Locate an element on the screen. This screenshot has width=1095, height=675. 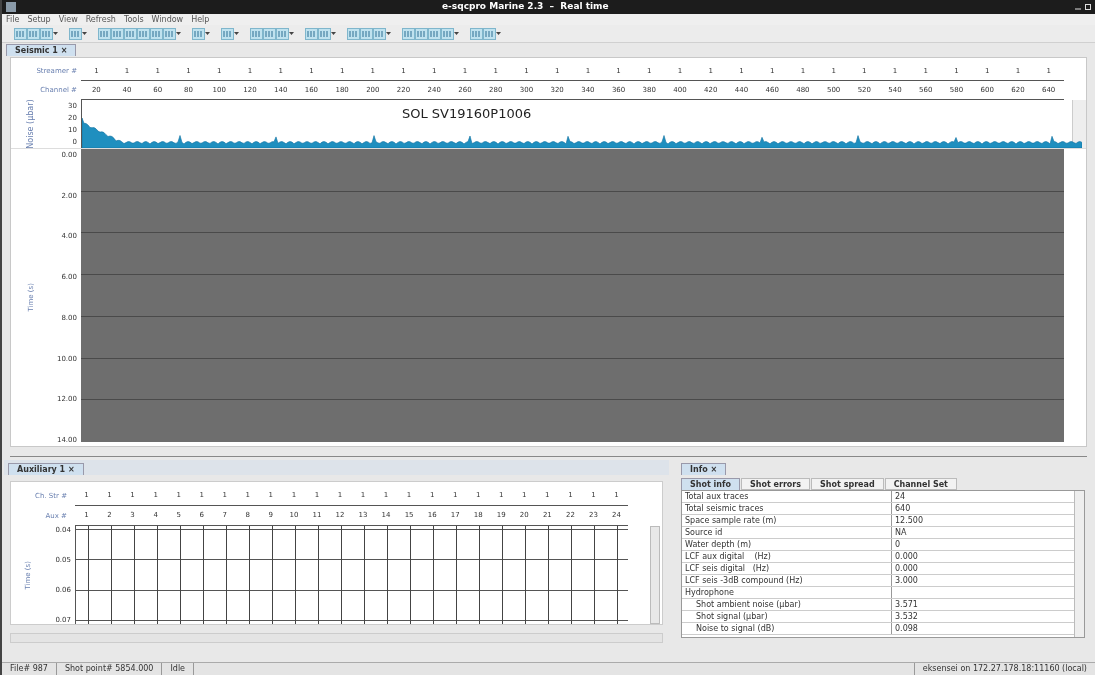
property-name: Water depth (m) is located at coordinates (787, 544).